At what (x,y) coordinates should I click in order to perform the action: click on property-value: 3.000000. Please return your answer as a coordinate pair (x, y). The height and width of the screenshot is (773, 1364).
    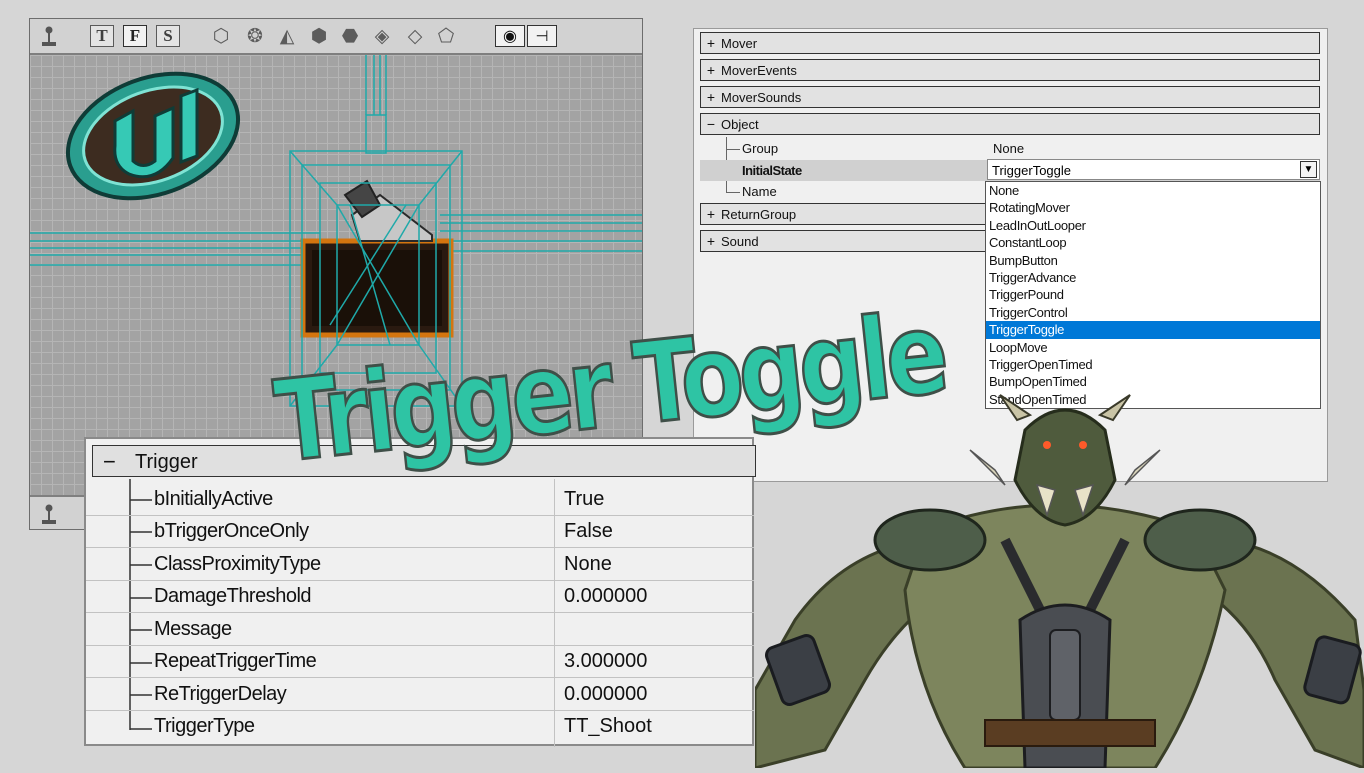
    Looking at the image, I should click on (605, 661).